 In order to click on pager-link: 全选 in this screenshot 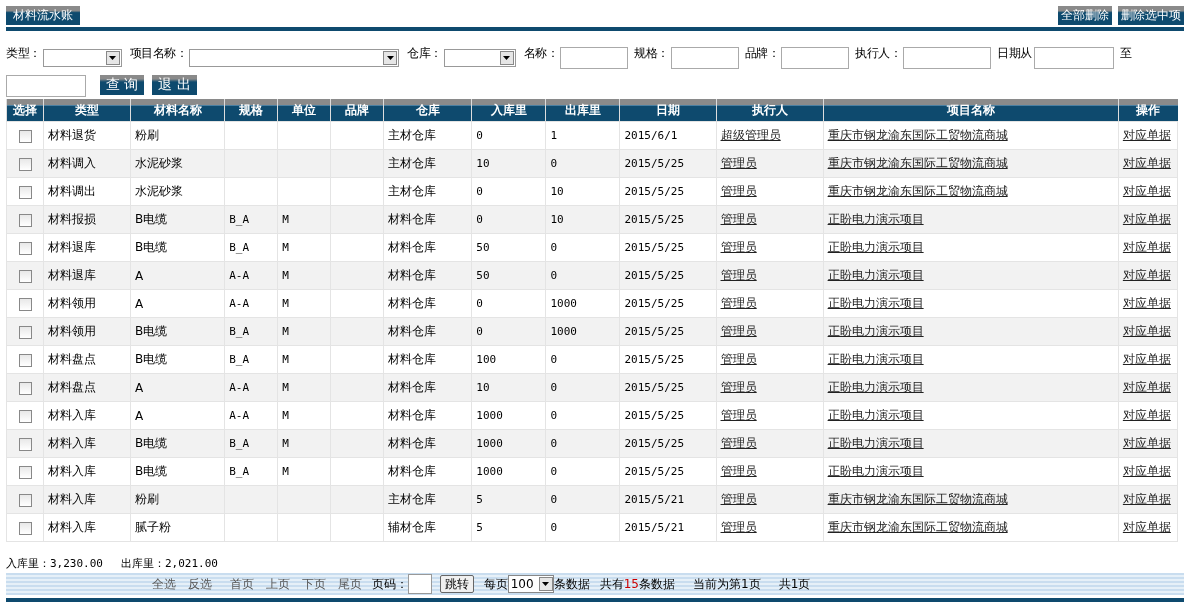, I will do `click(163, 584)`.